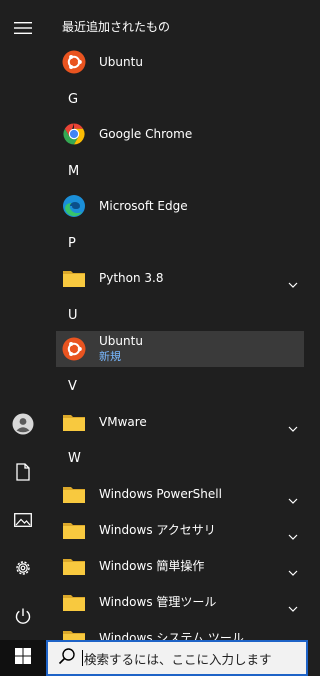  I want to click on power-icon, so click(23, 616).